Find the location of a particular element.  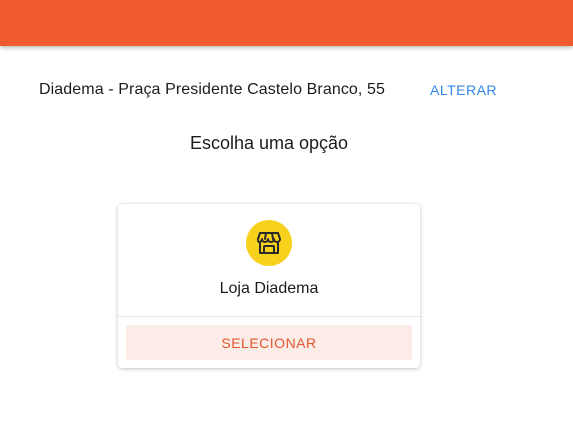

store-name: Loja Diadema is located at coordinates (269, 288).